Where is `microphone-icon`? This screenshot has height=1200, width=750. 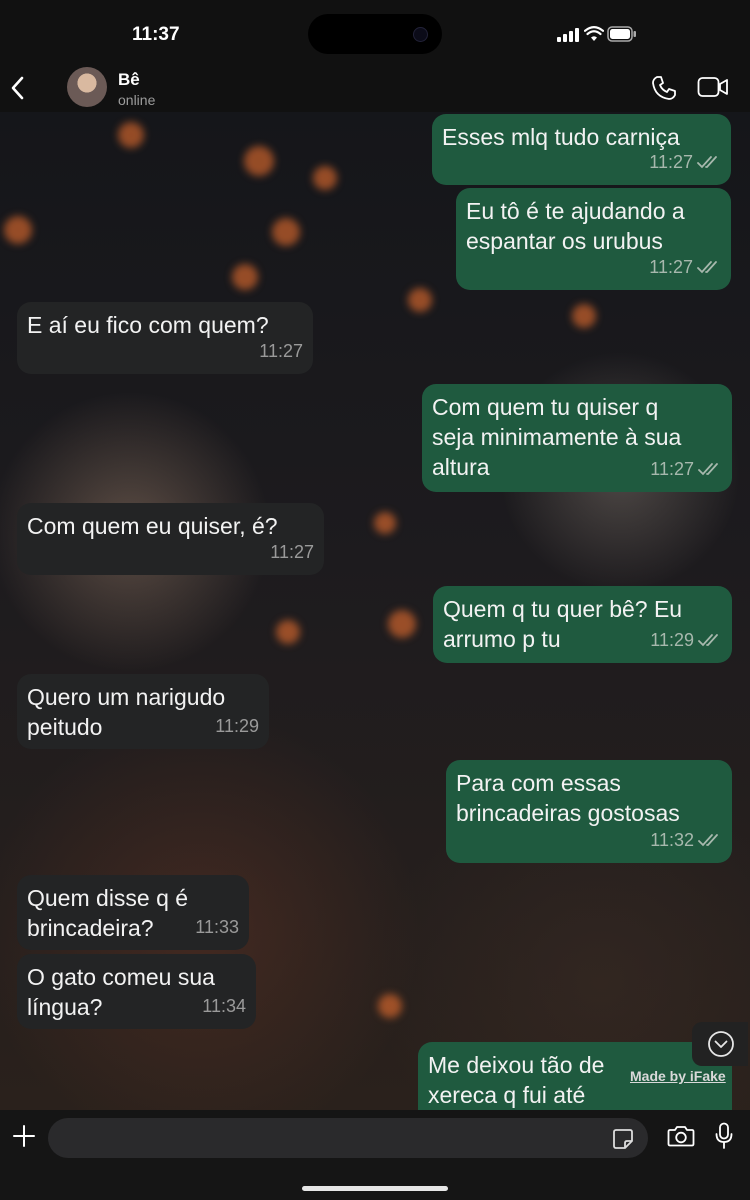
microphone-icon is located at coordinates (724, 1136).